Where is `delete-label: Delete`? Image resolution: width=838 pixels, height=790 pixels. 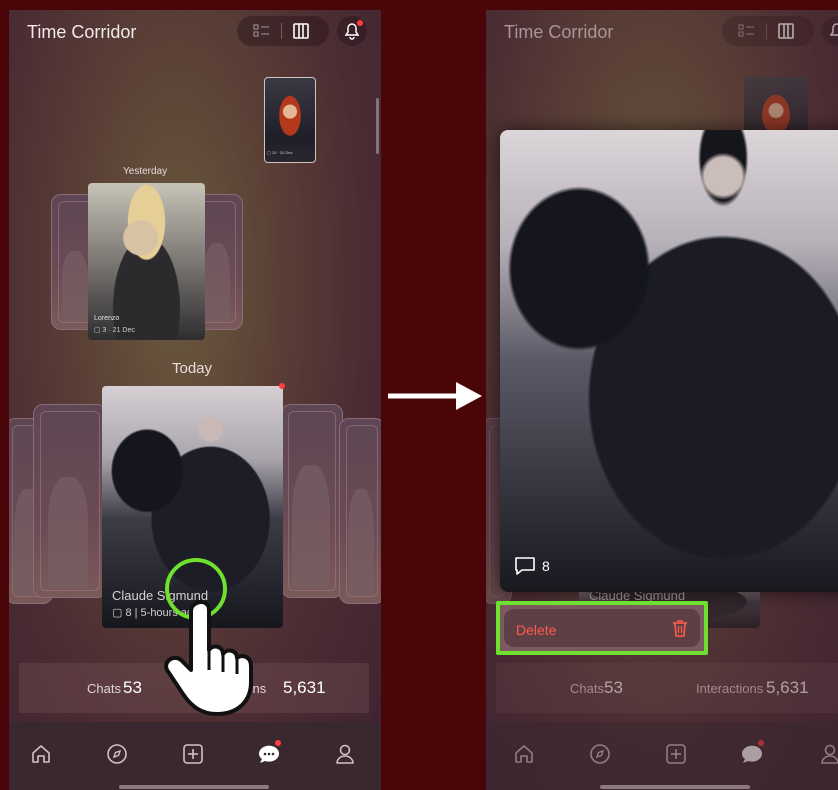
delete-label: Delete is located at coordinates (536, 630).